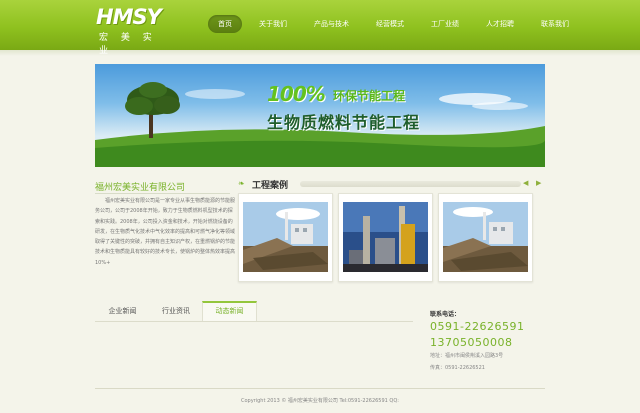 This screenshot has width=640, height=413. I want to click on case-photo-refinery, so click(385, 237).